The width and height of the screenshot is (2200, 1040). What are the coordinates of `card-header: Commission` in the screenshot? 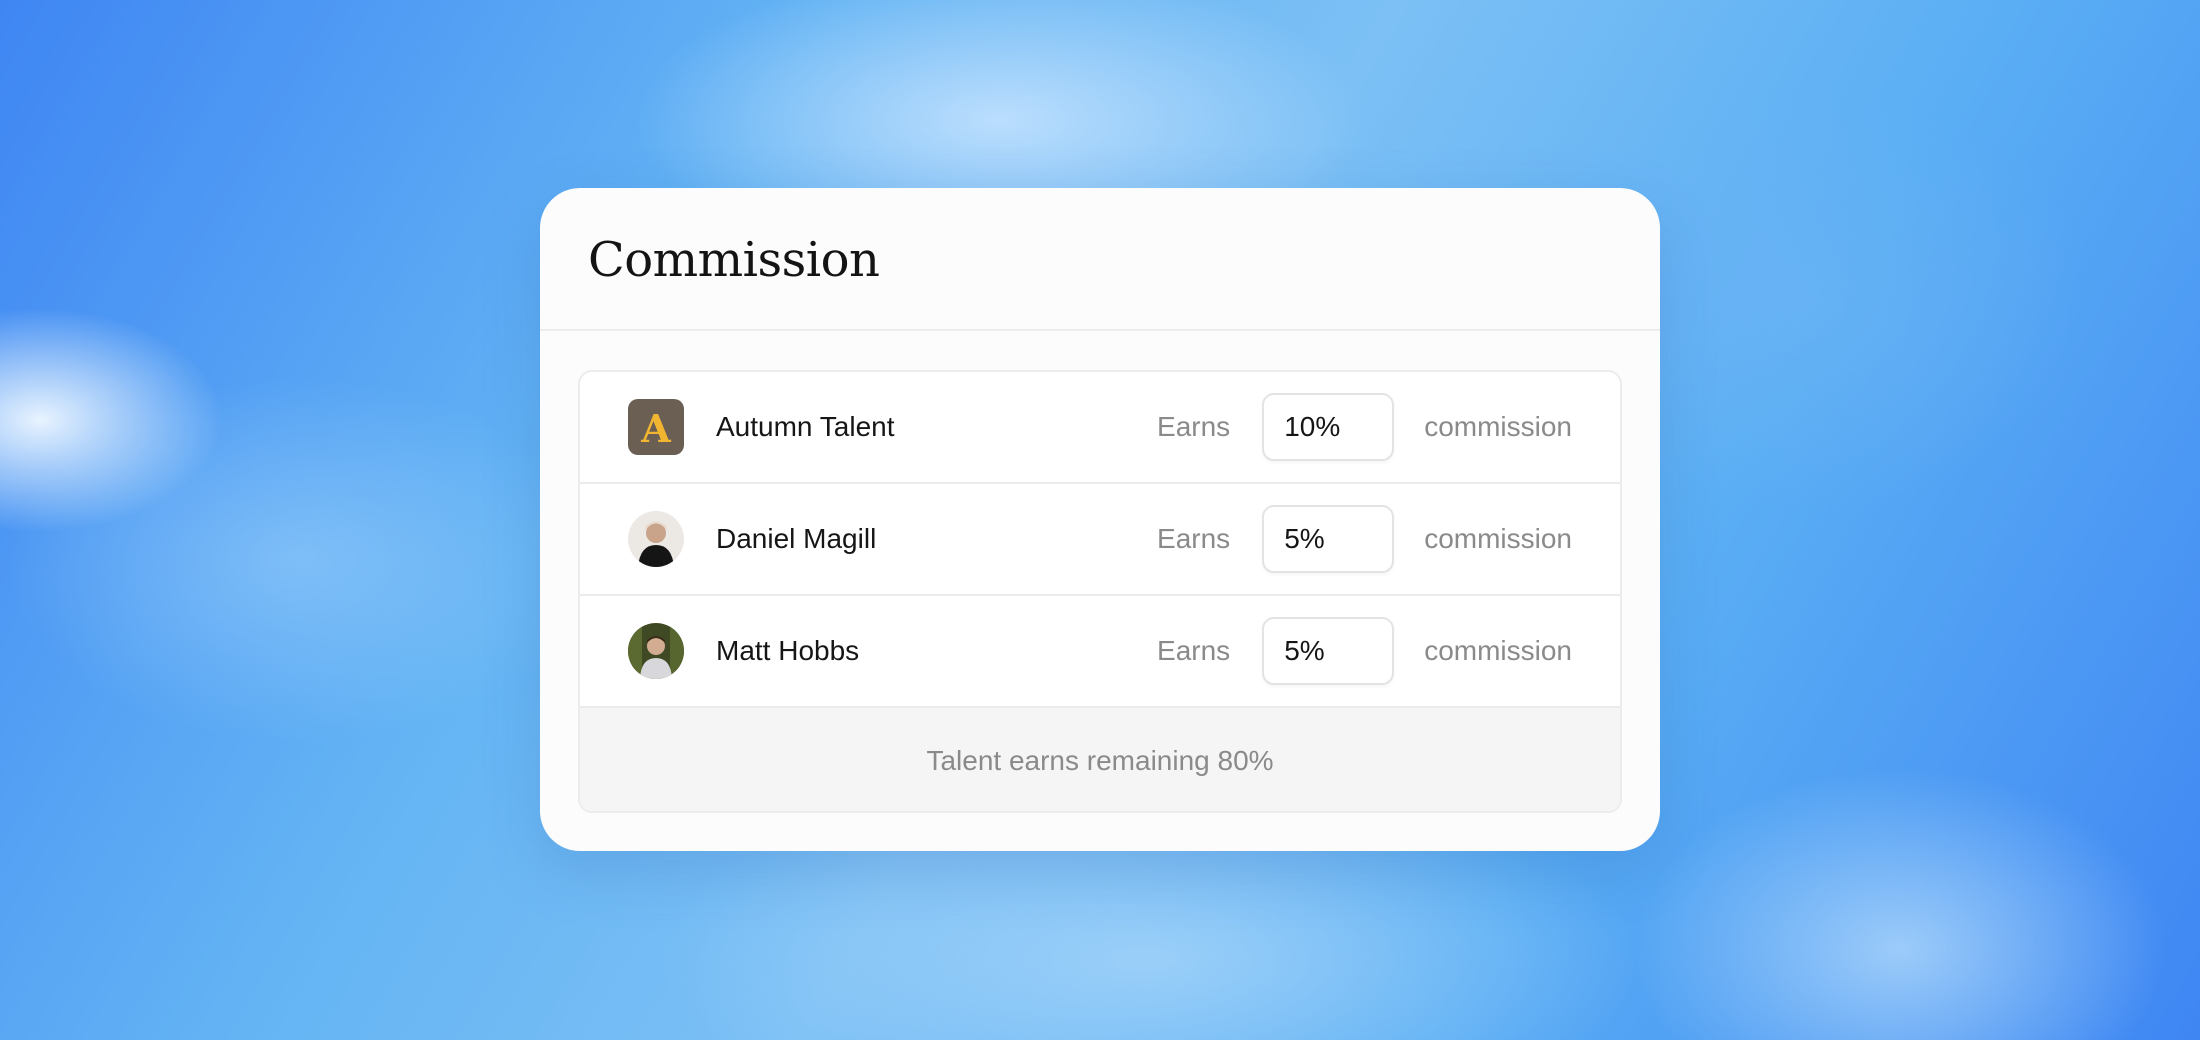 It's located at (1100, 259).